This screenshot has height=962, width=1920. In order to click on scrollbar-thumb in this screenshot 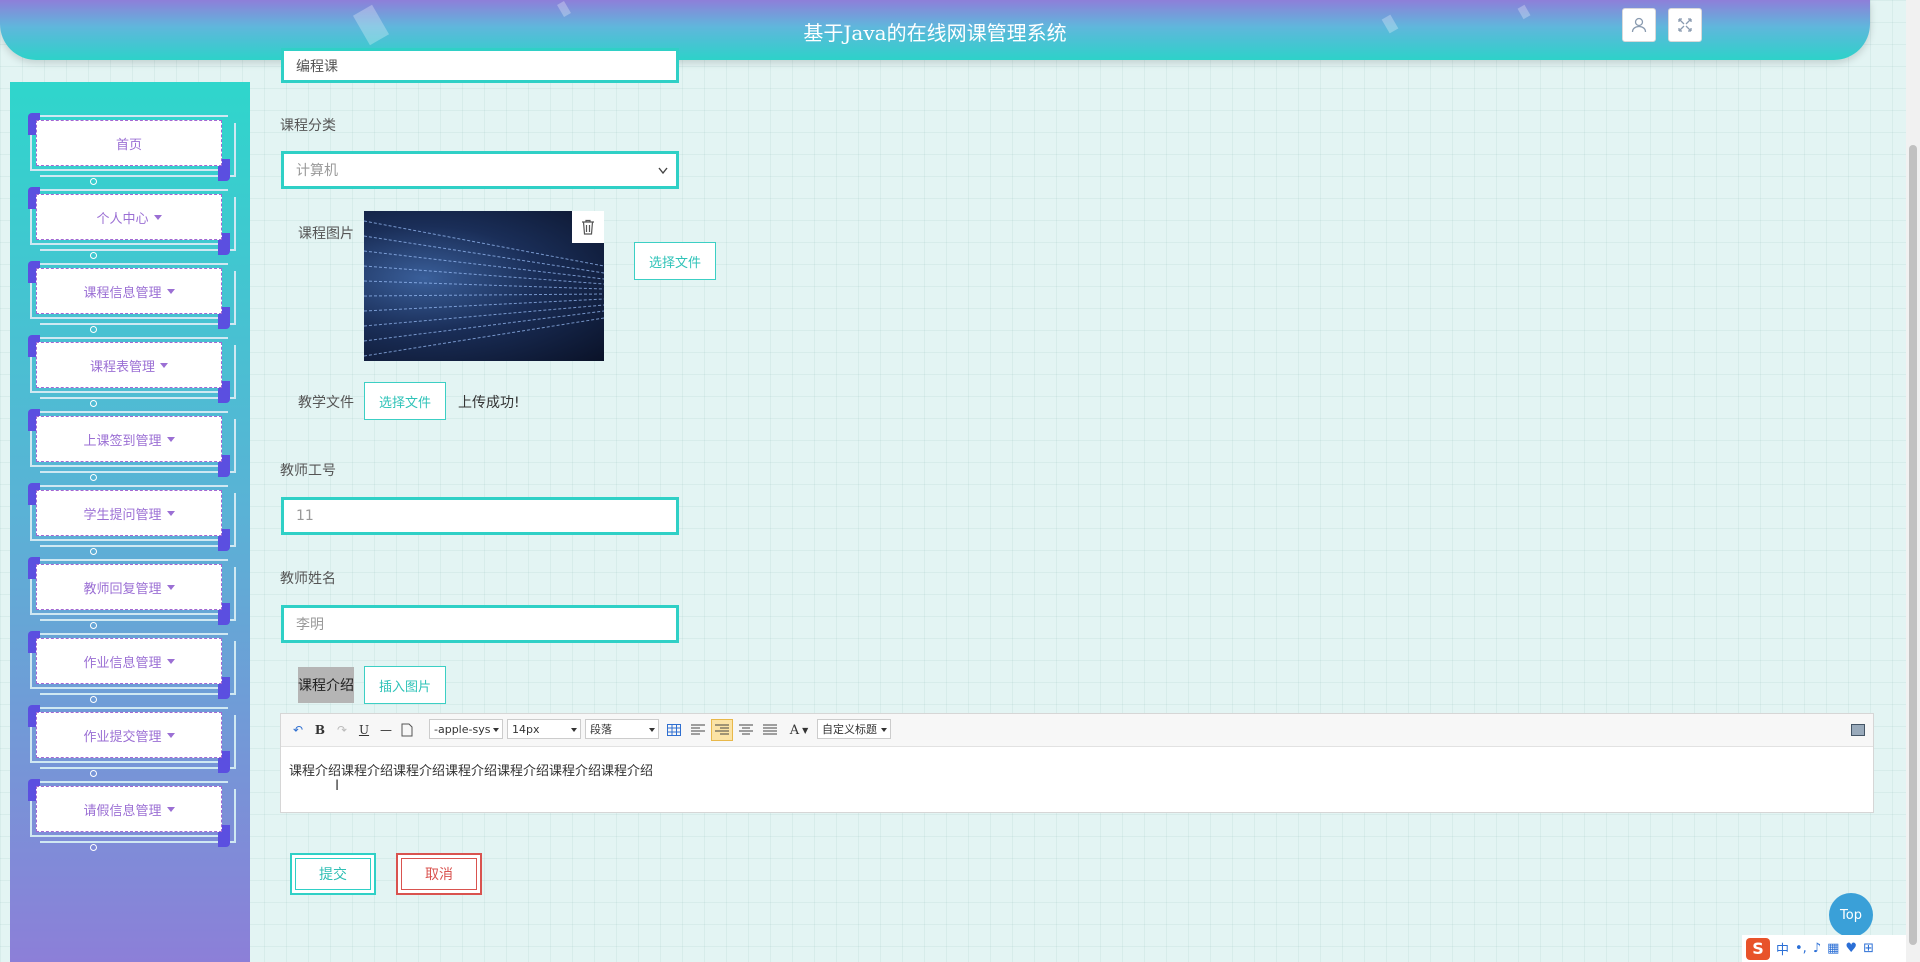, I will do `click(1913, 545)`.